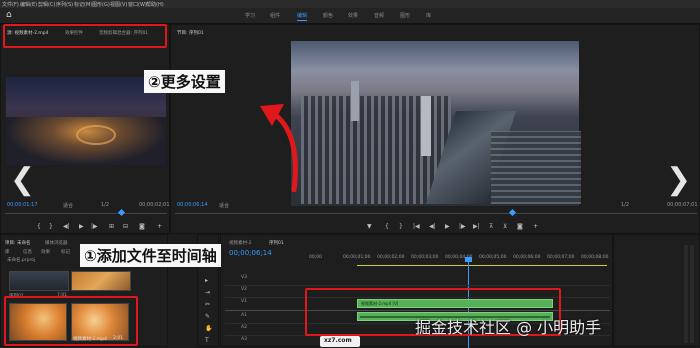  I want to click on tab-media-browser: 媒体浏览器, so click(56, 243).